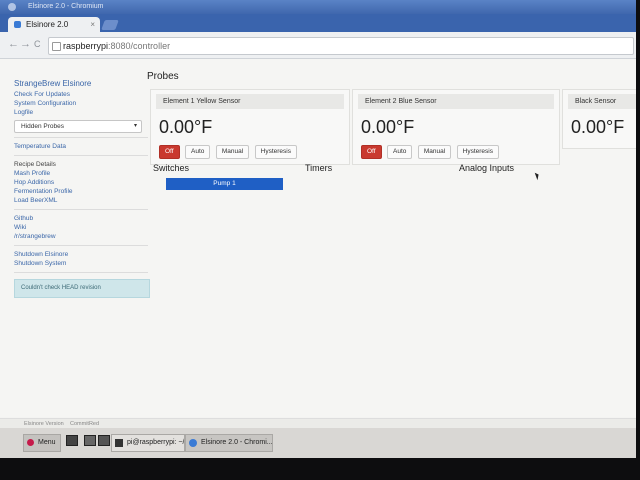  I want to click on url-host: raspberrypi, so click(86, 46).